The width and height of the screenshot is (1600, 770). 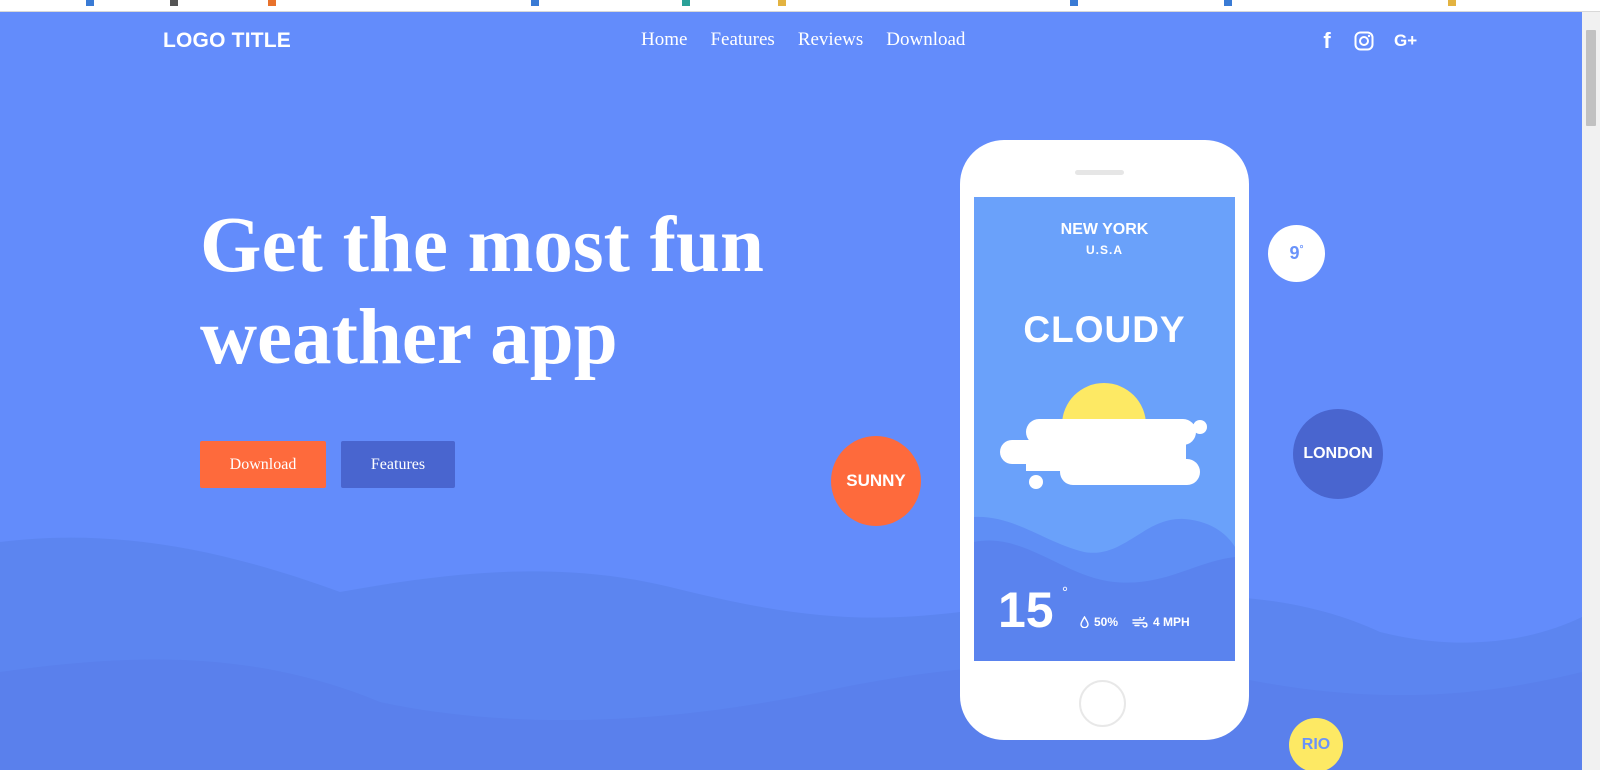 I want to click on wind-stat: 4 MPH, so click(x=1161, y=622).